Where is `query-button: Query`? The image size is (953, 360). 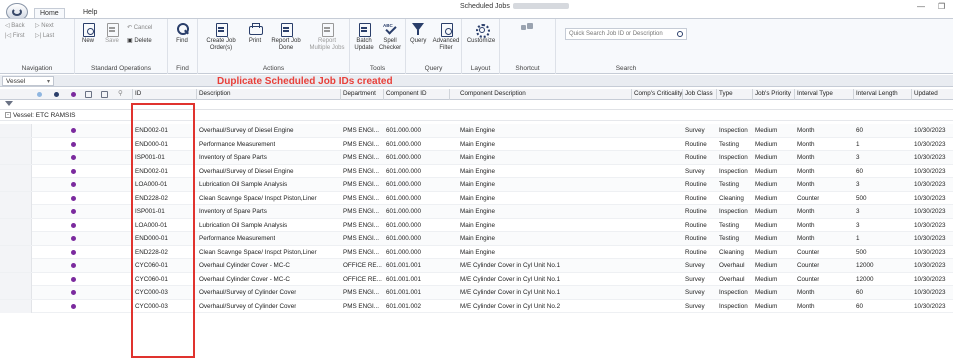 query-button: Query is located at coordinates (418, 33).